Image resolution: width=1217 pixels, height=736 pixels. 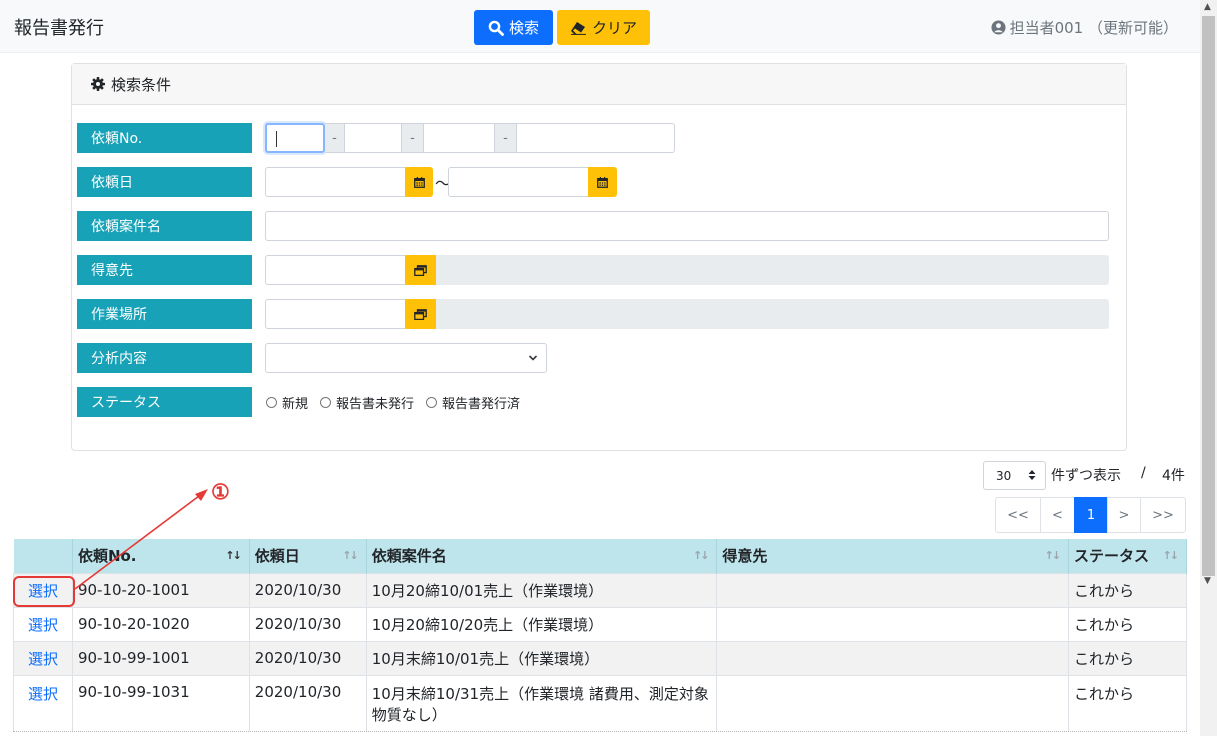 I want to click on work-place-code-input, so click(x=335, y=314).